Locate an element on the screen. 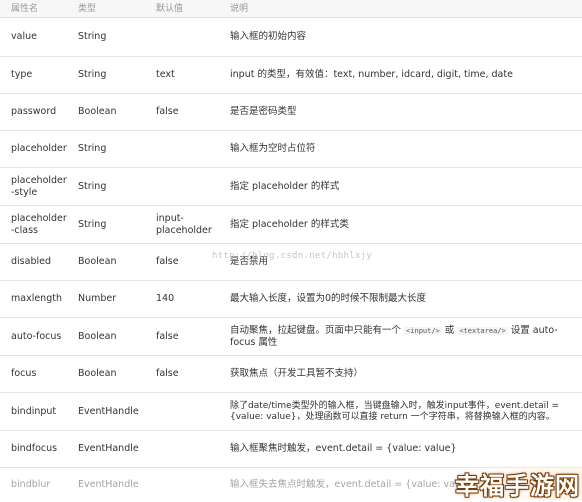 The image size is (582, 502). prop-desc: 指定 placeholder 的样式 is located at coordinates (285, 186).